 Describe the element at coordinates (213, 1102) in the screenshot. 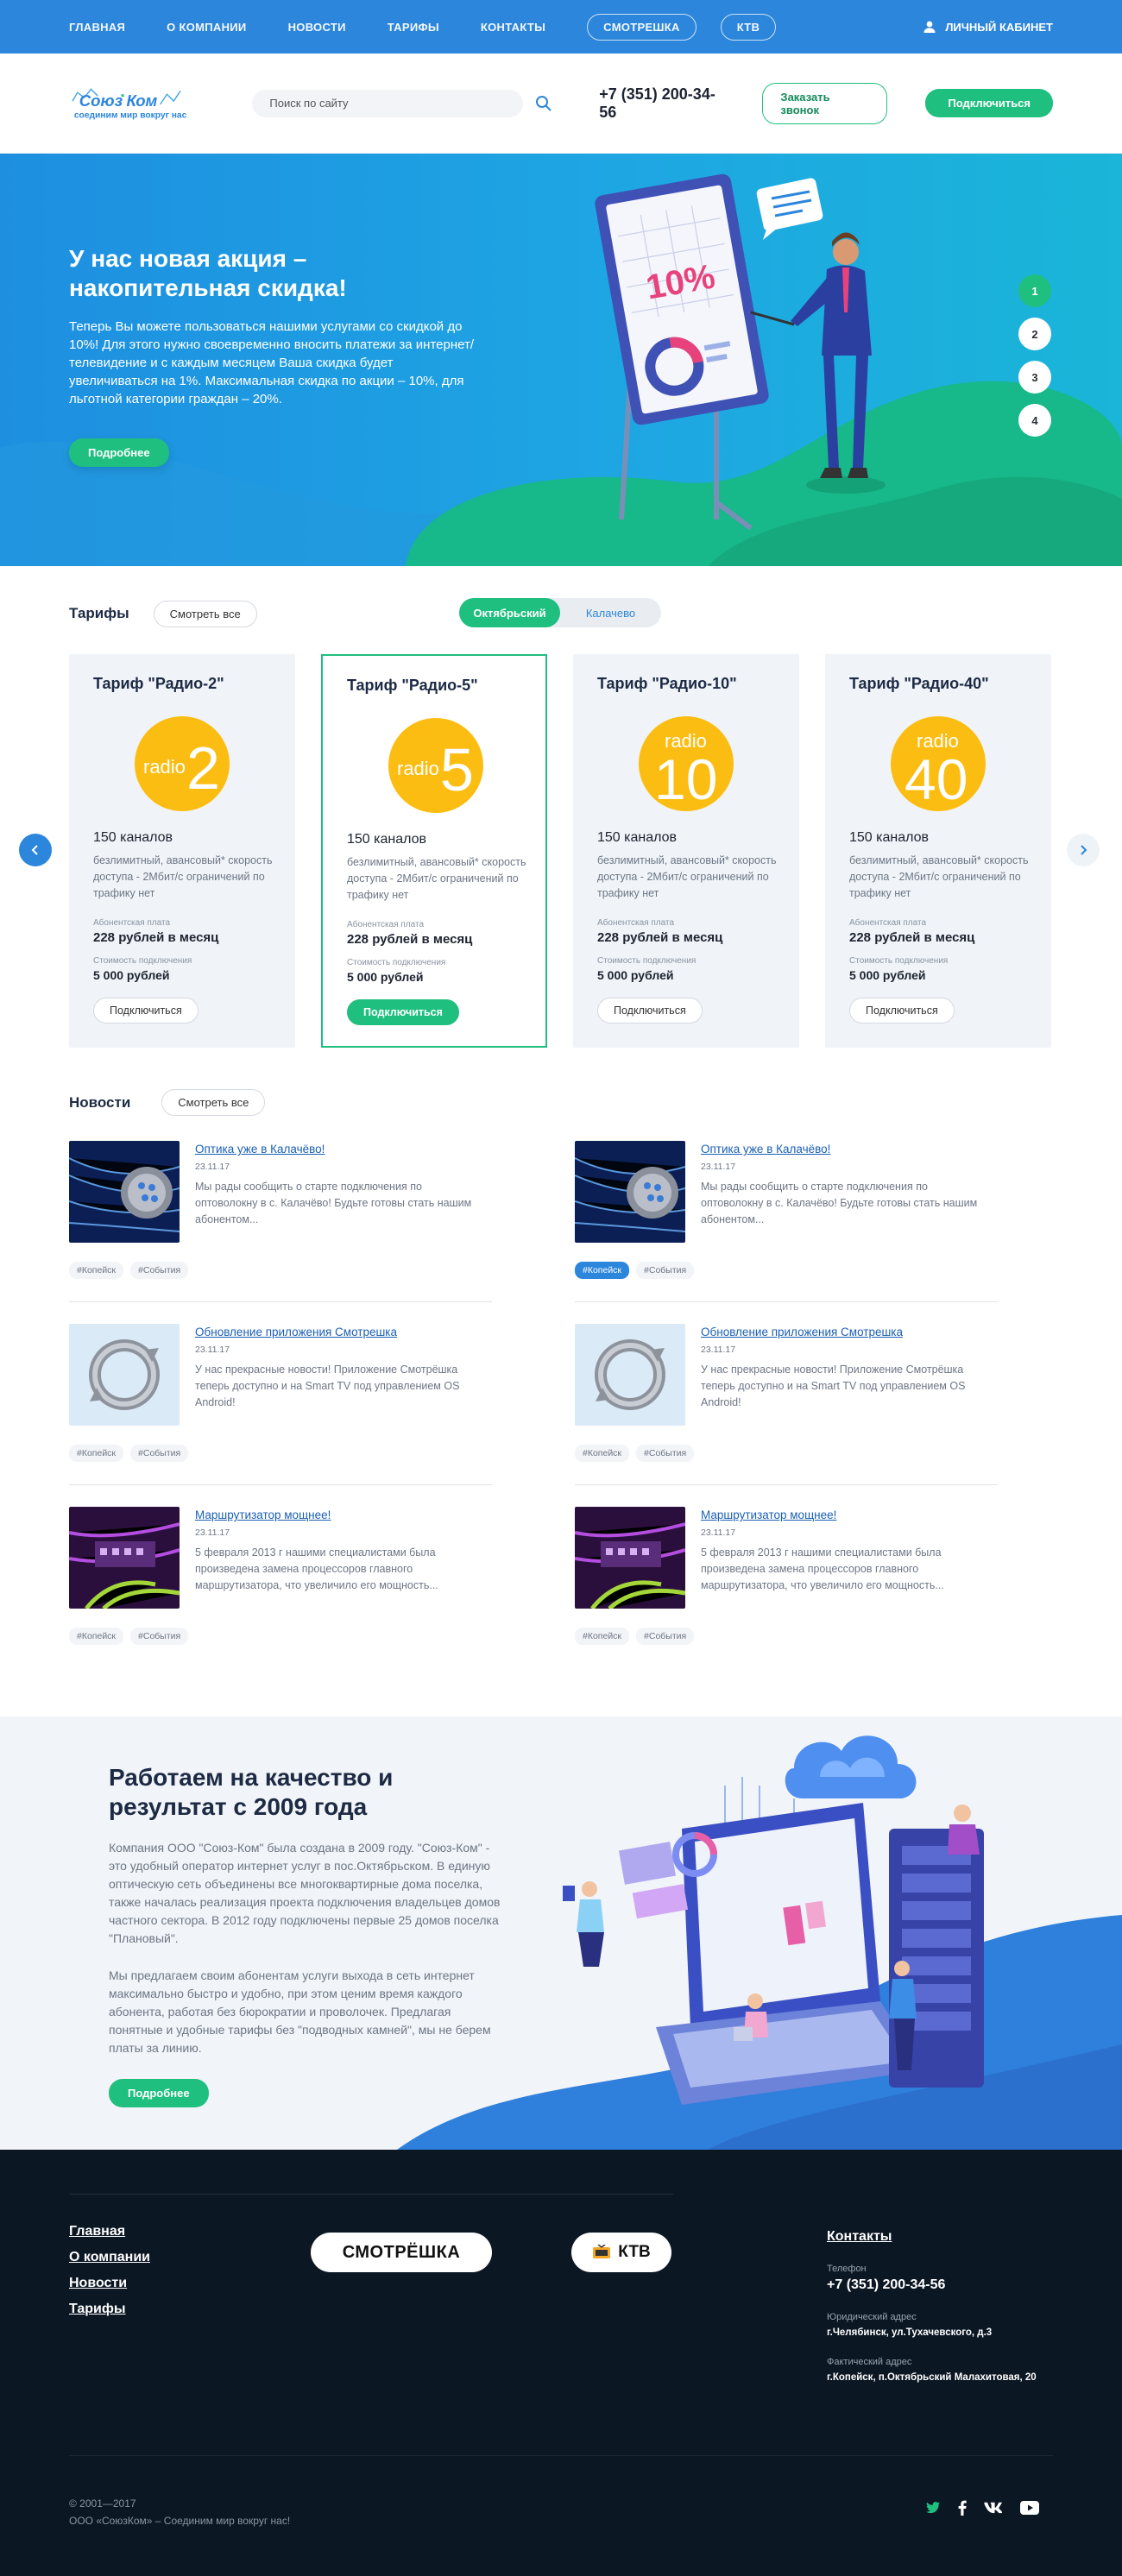

I see `news-see-all-button: Смотреть все` at that location.